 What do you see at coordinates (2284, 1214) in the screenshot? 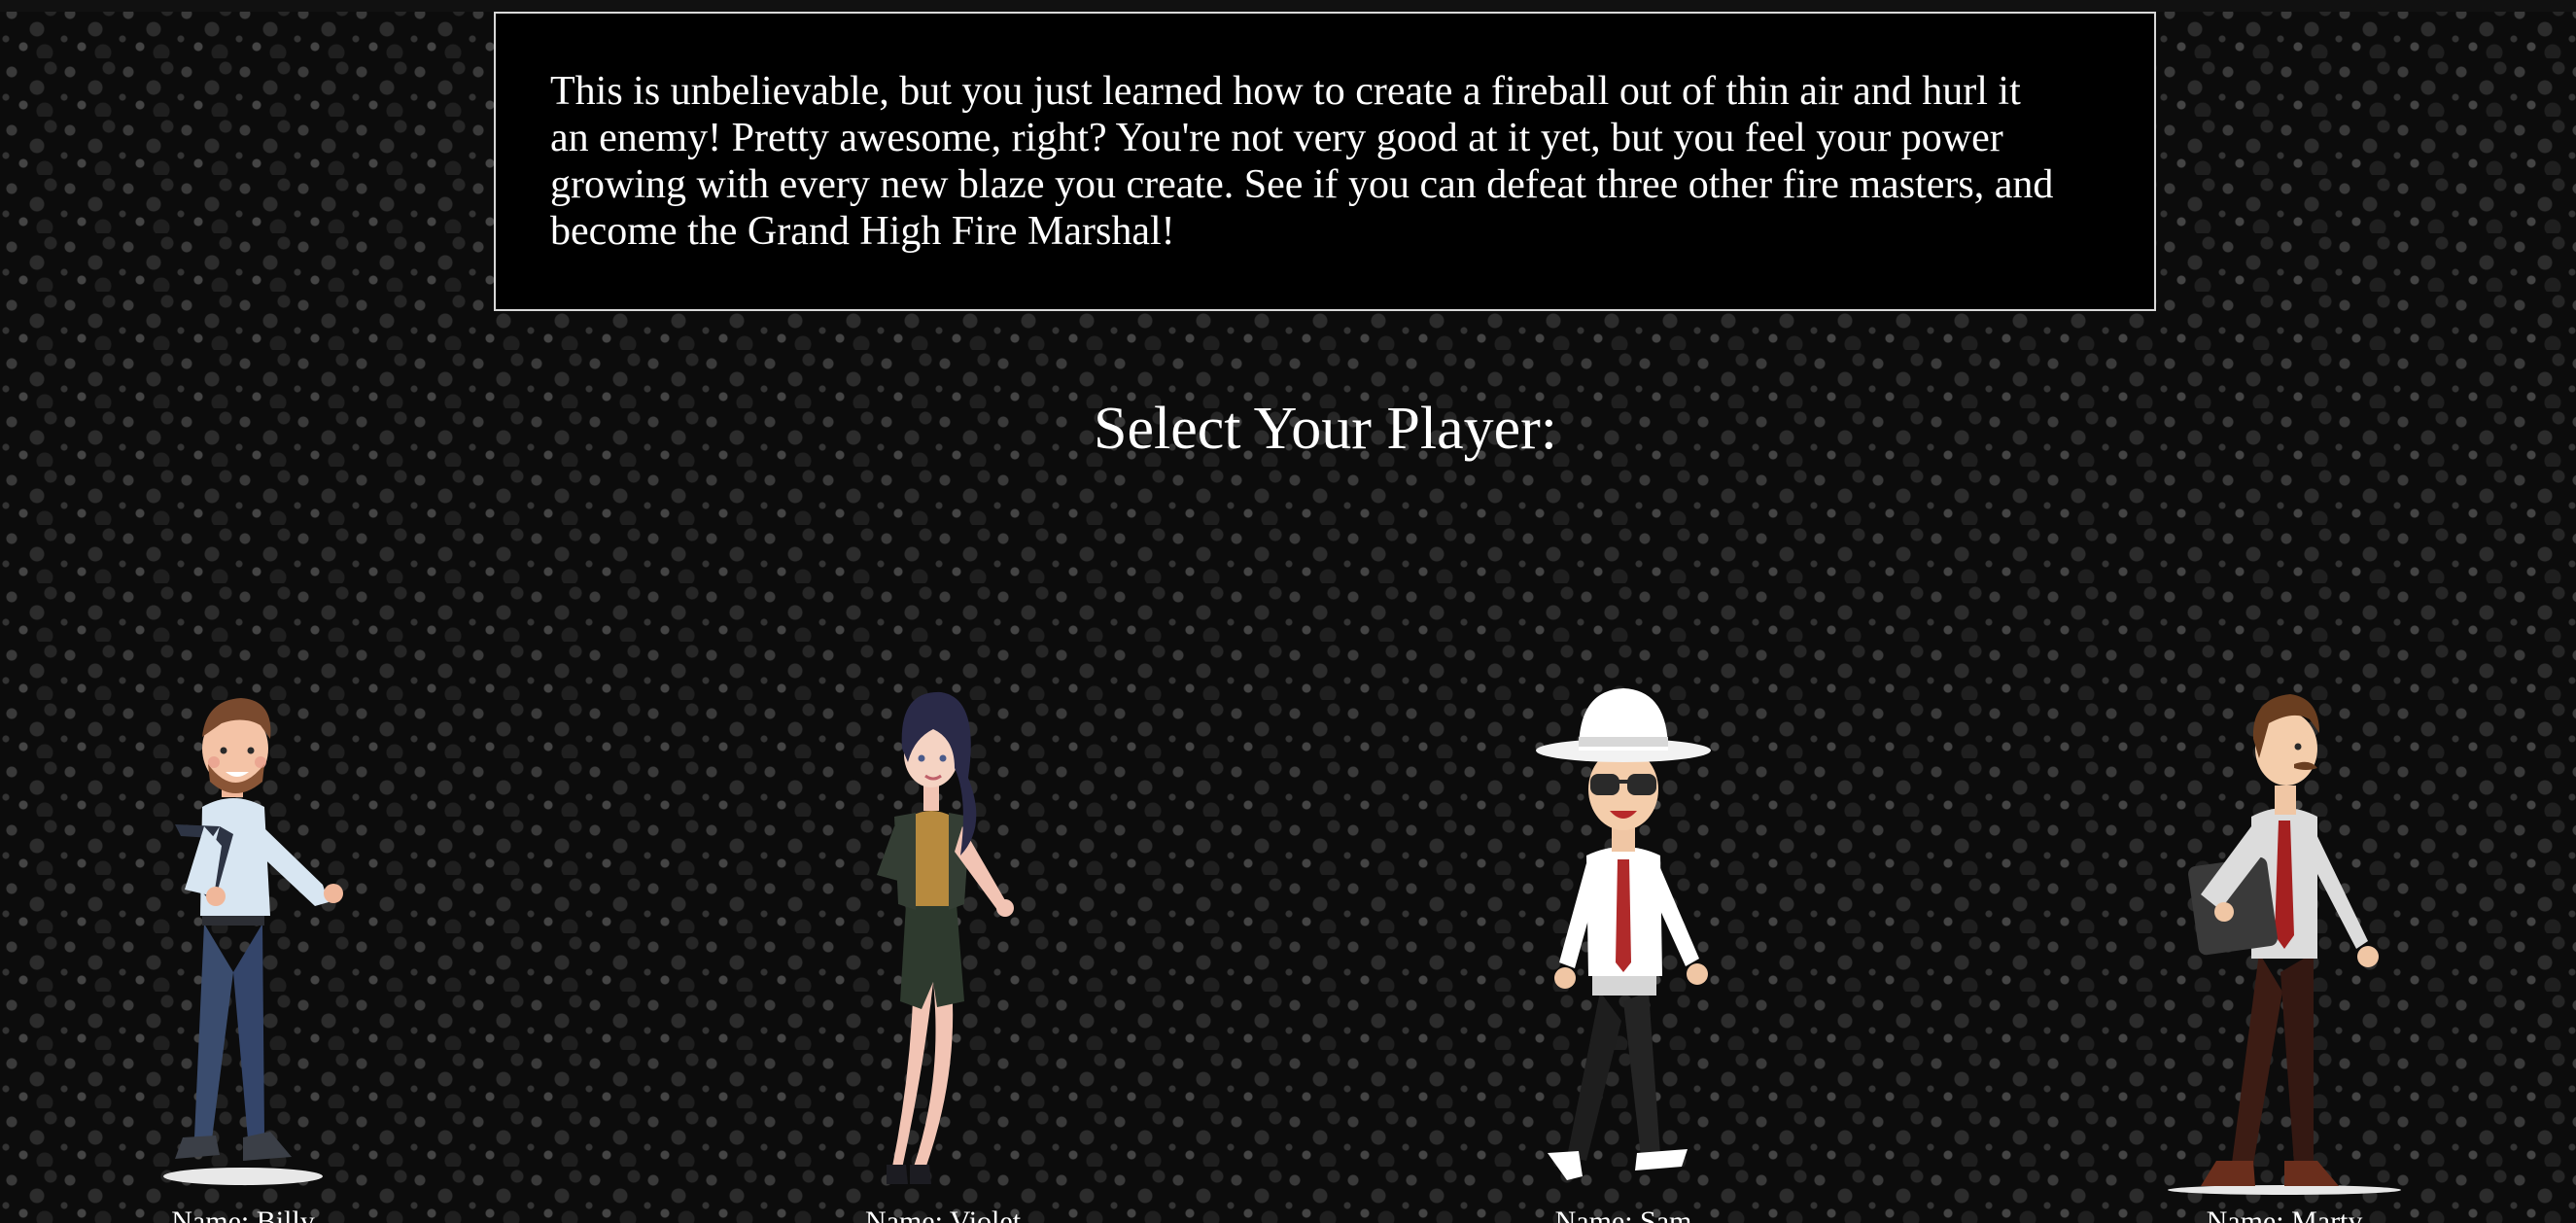
I see `player-name-marty: Name: Marty` at bounding box center [2284, 1214].